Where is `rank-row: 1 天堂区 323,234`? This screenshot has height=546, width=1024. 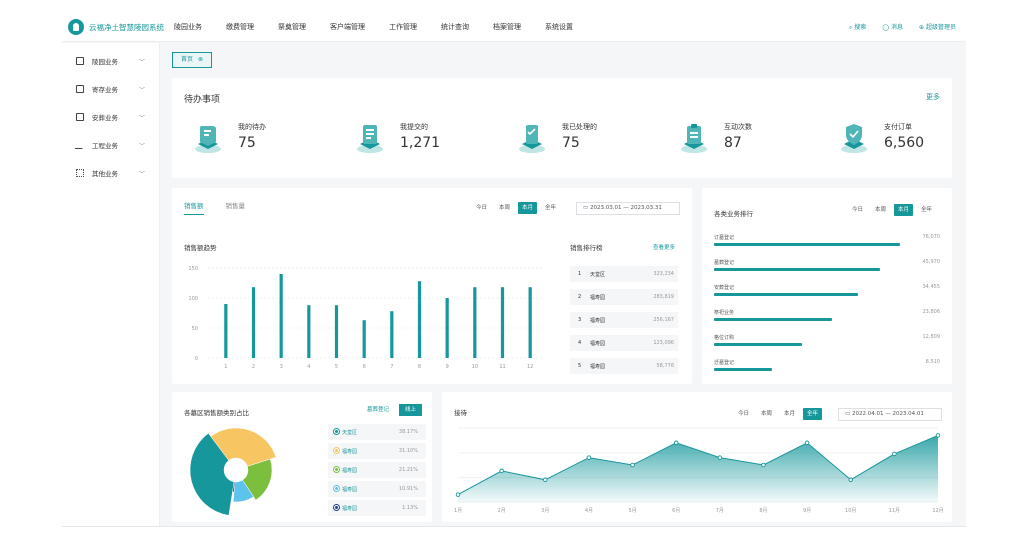
rank-row: 1 天堂区 323,234 is located at coordinates (624, 274).